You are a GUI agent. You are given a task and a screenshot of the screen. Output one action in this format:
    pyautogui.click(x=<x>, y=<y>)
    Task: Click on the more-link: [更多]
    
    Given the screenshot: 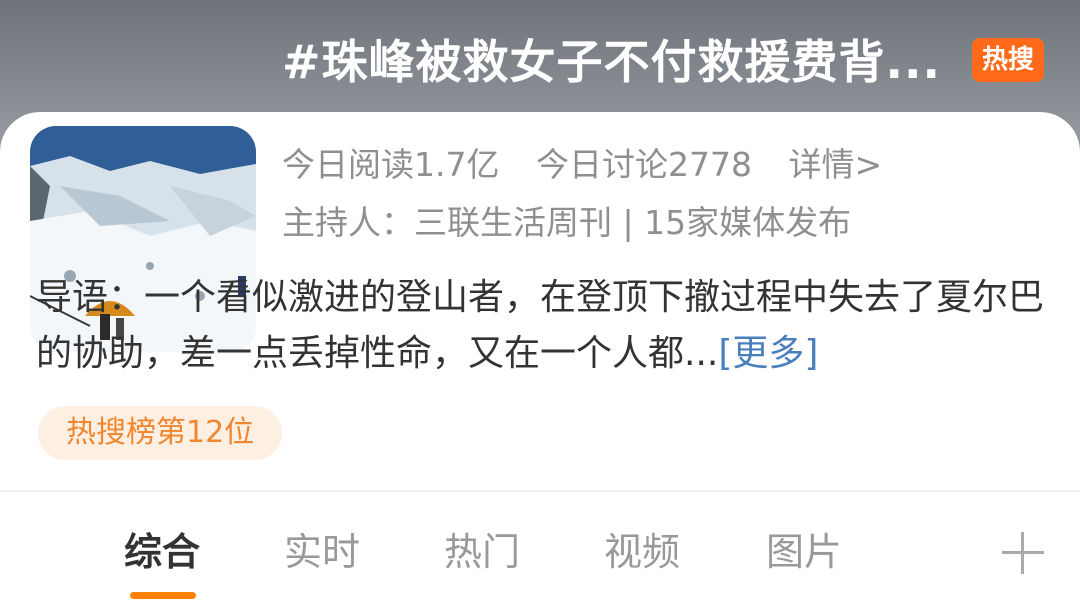 What is the action you would take?
    pyautogui.click(x=768, y=353)
    